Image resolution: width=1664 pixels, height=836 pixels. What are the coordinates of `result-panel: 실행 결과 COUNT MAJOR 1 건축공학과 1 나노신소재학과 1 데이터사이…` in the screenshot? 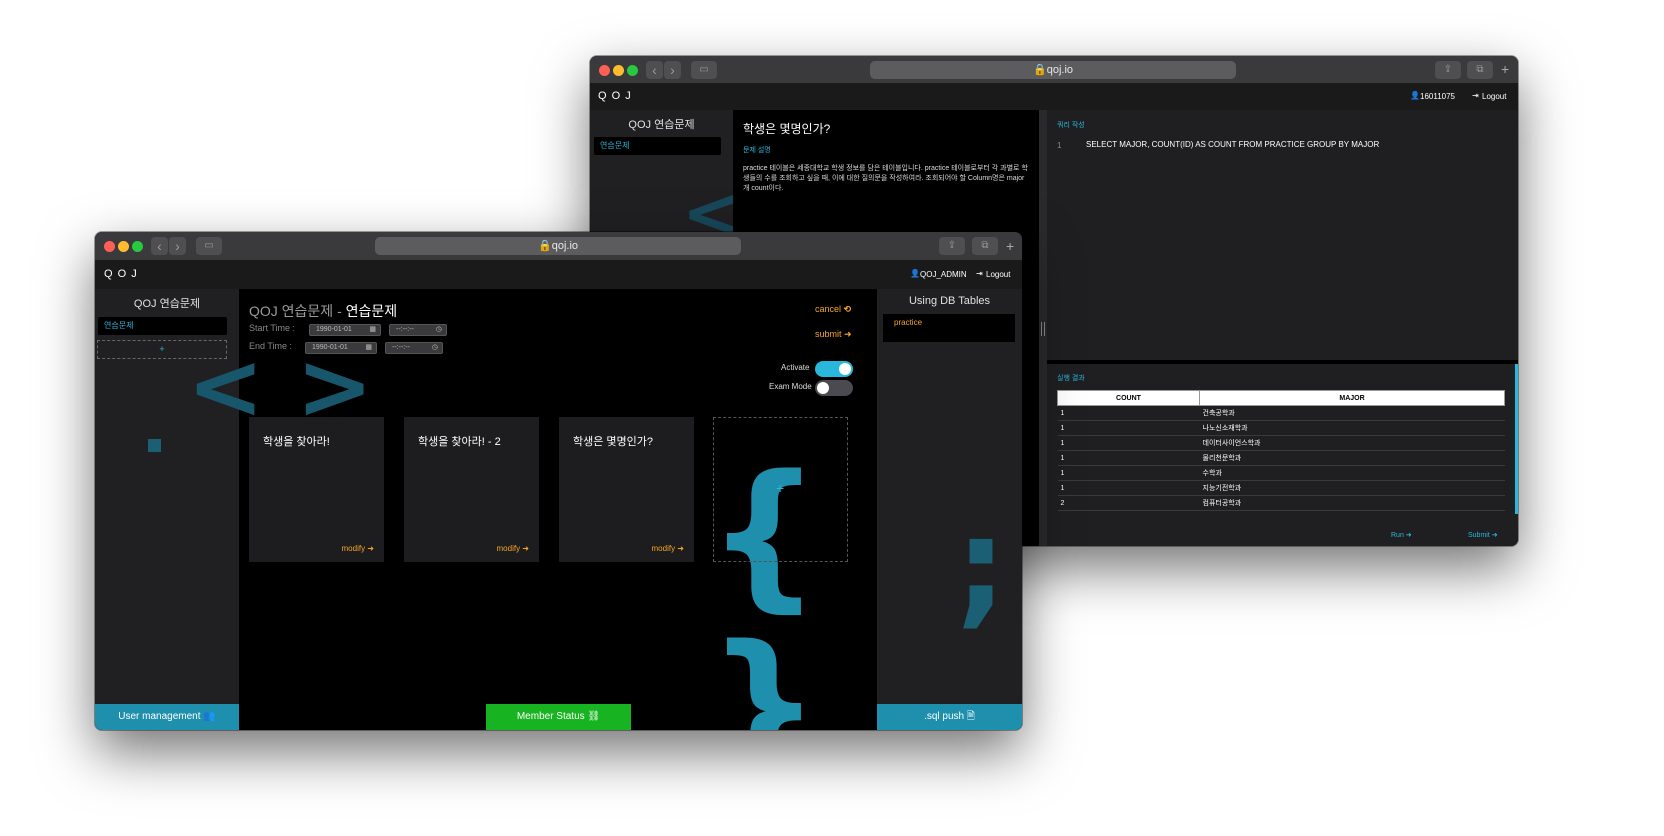 It's located at (1282, 455).